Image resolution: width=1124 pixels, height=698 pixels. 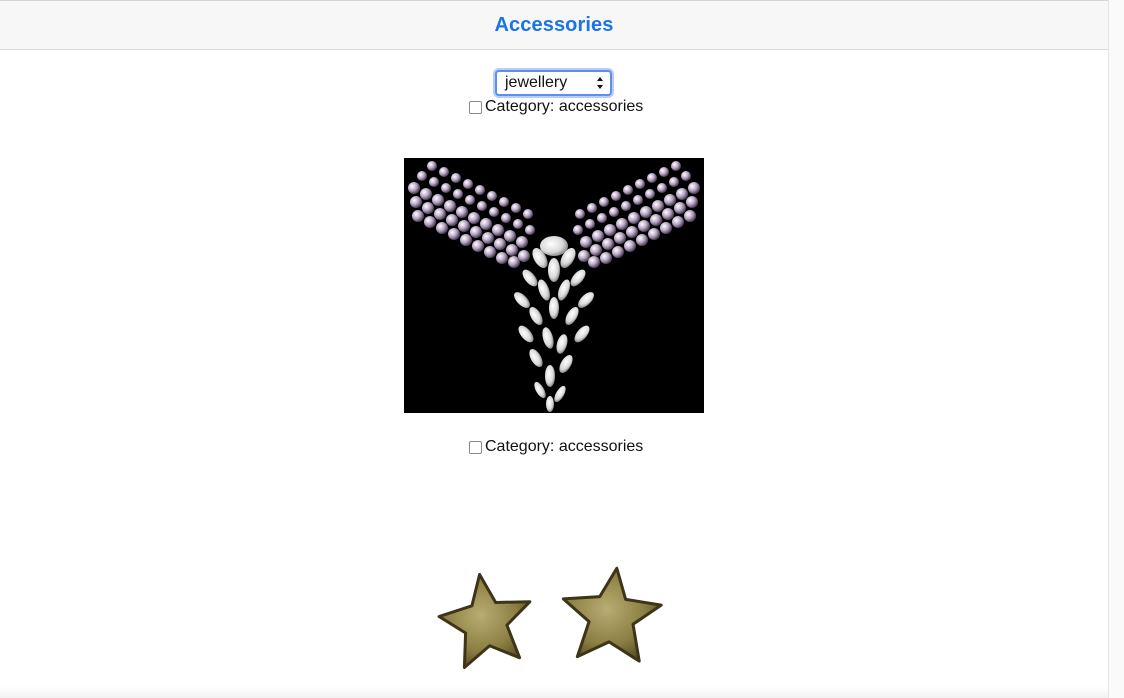 What do you see at coordinates (600, 83) in the screenshot?
I see `select-arrows-icon` at bounding box center [600, 83].